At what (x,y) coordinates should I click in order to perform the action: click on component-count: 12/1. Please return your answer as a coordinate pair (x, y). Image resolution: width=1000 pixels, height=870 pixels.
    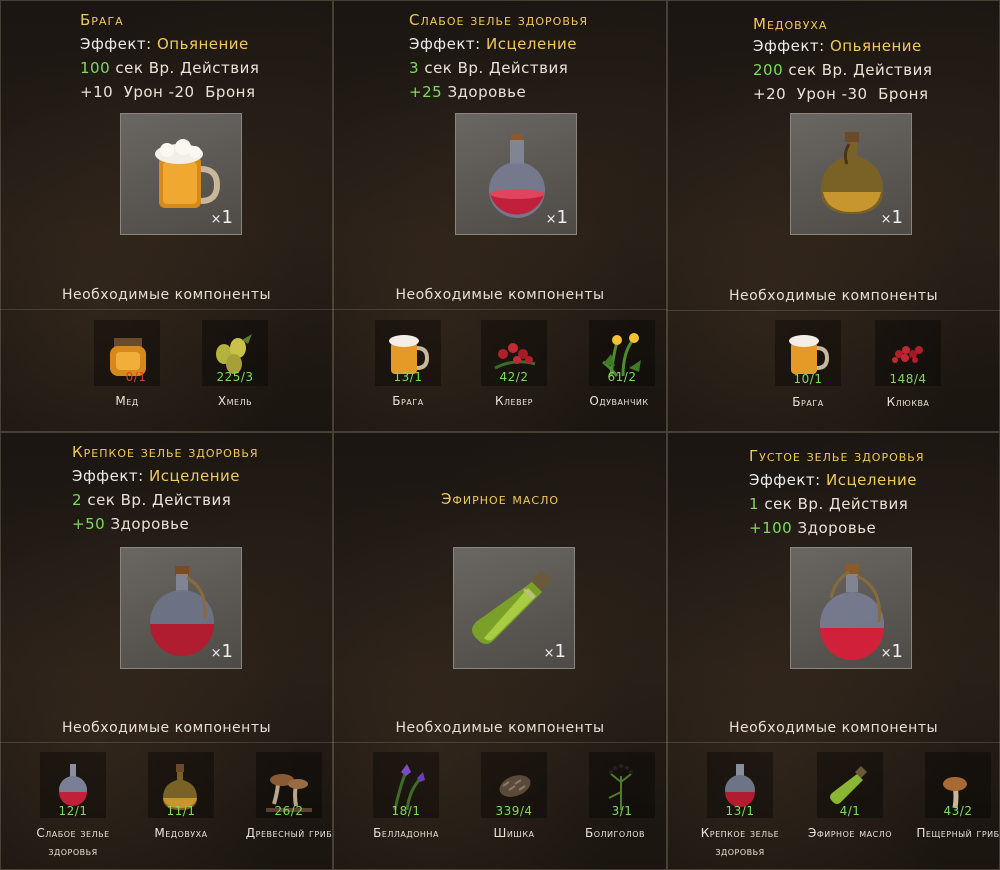
    Looking at the image, I should click on (73, 811).